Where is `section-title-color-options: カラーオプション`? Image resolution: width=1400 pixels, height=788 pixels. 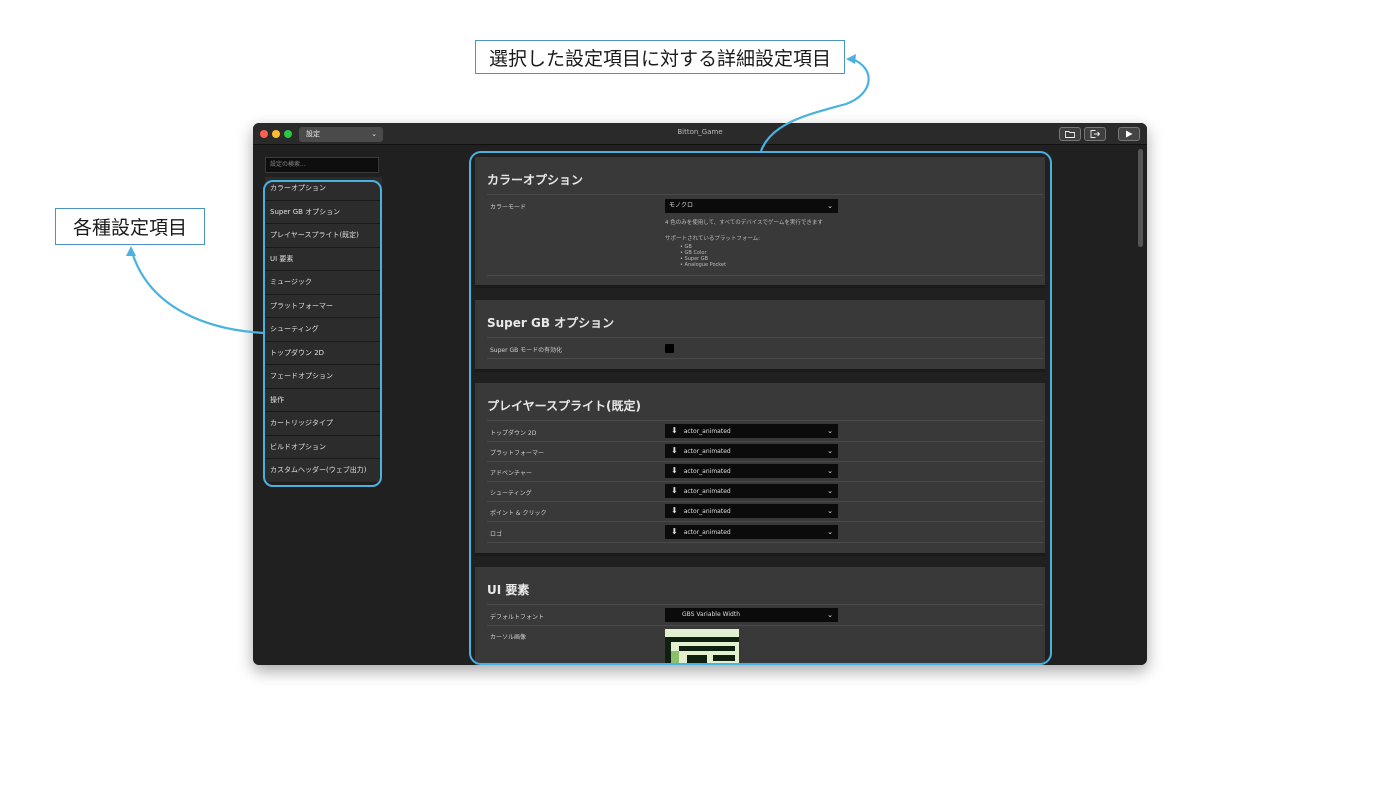
section-title-color-options: カラーオプション is located at coordinates (535, 180).